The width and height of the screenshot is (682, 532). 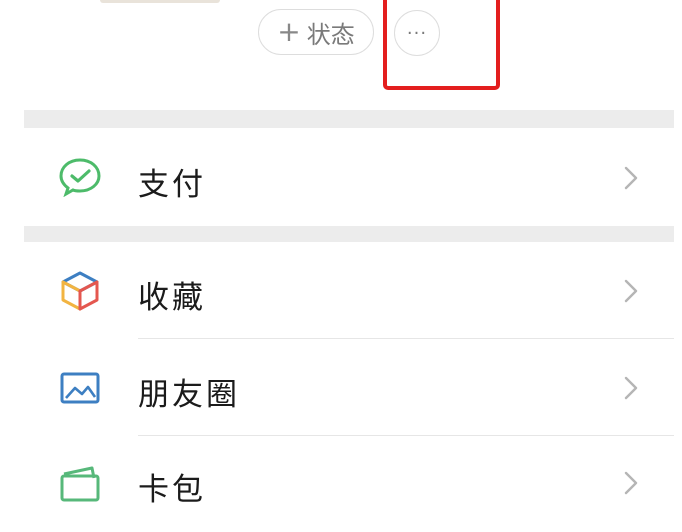 I want to click on add-status-button: + 状态, so click(x=316, y=32).